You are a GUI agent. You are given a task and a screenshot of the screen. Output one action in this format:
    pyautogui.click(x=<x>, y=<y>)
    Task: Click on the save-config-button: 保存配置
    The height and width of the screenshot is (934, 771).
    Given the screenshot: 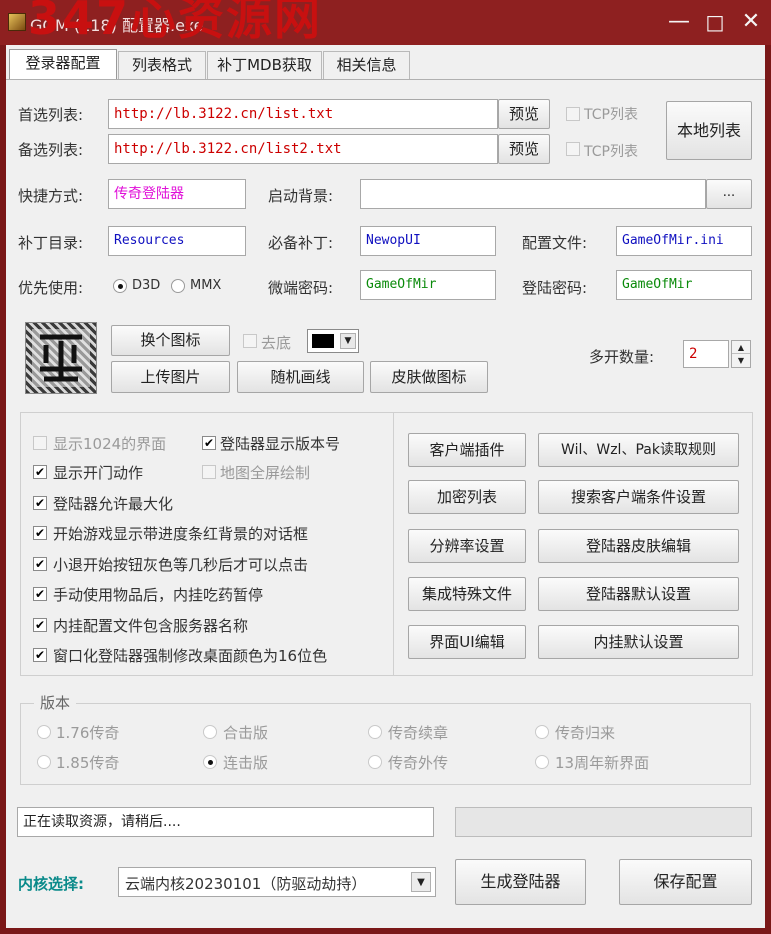 What is the action you would take?
    pyautogui.click(x=685, y=882)
    